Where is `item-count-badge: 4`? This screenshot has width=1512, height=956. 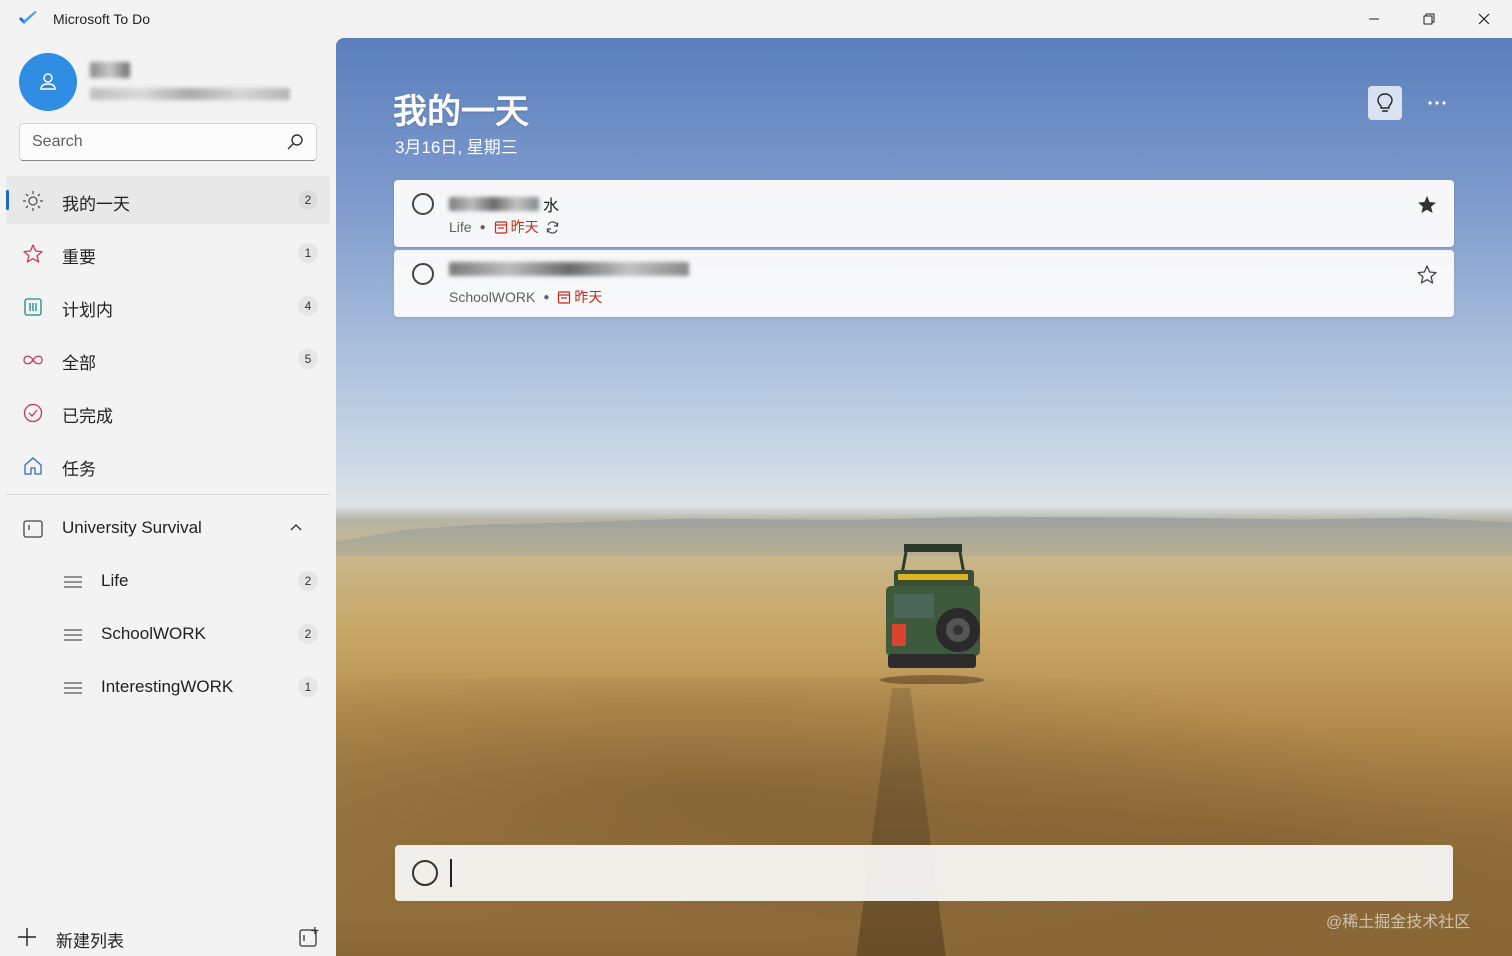 item-count-badge: 4 is located at coordinates (308, 306).